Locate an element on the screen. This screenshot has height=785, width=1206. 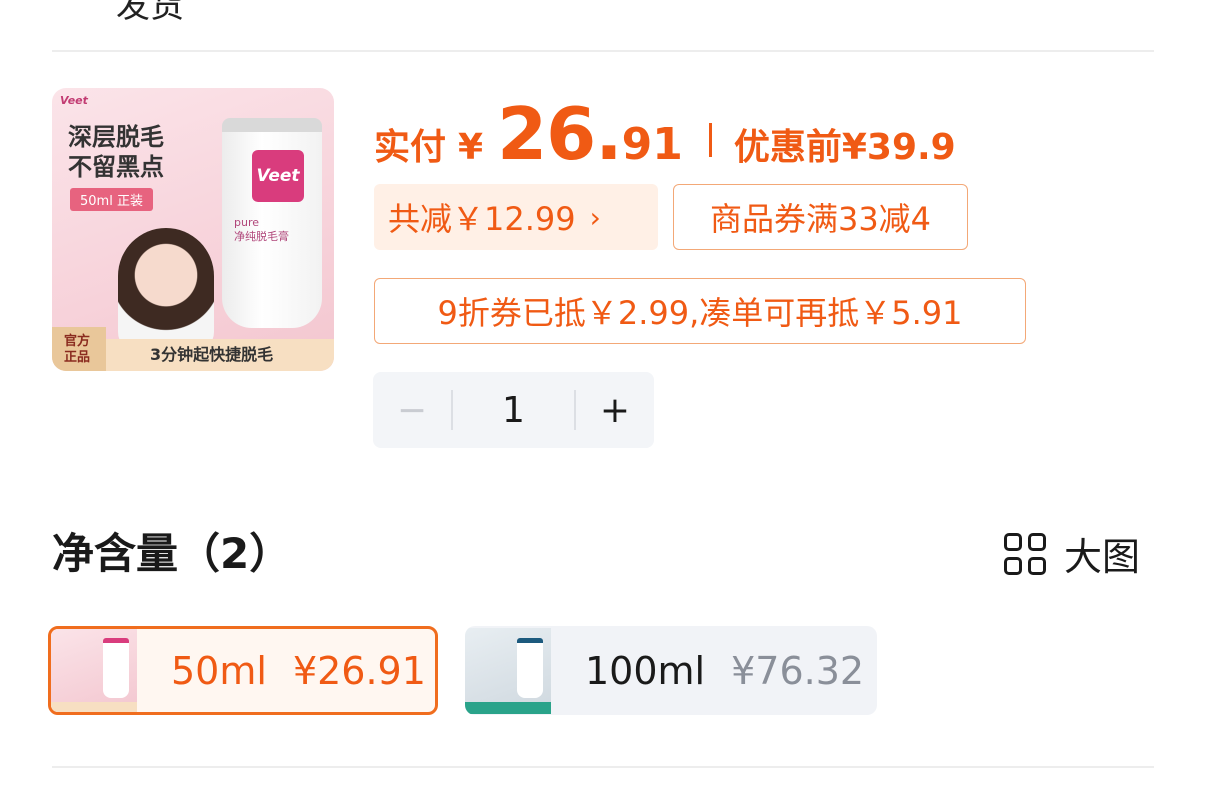
total-discount-text: 共减￥12.99 is located at coordinates (482, 219).